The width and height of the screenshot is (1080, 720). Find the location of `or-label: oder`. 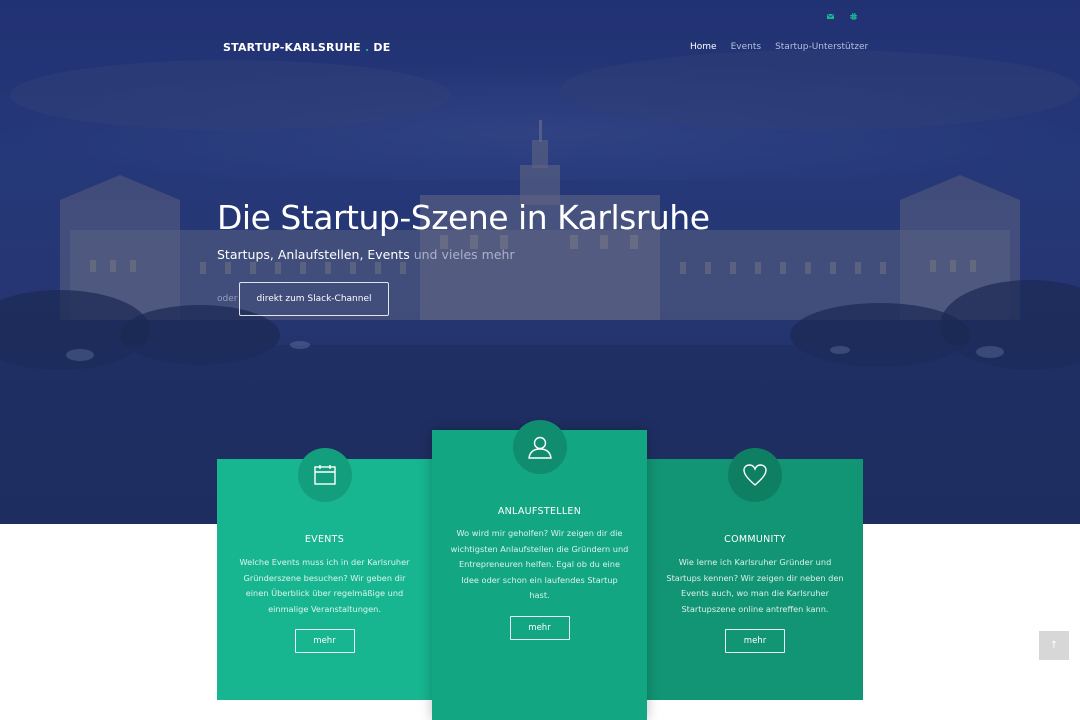

or-label: oder is located at coordinates (227, 299).